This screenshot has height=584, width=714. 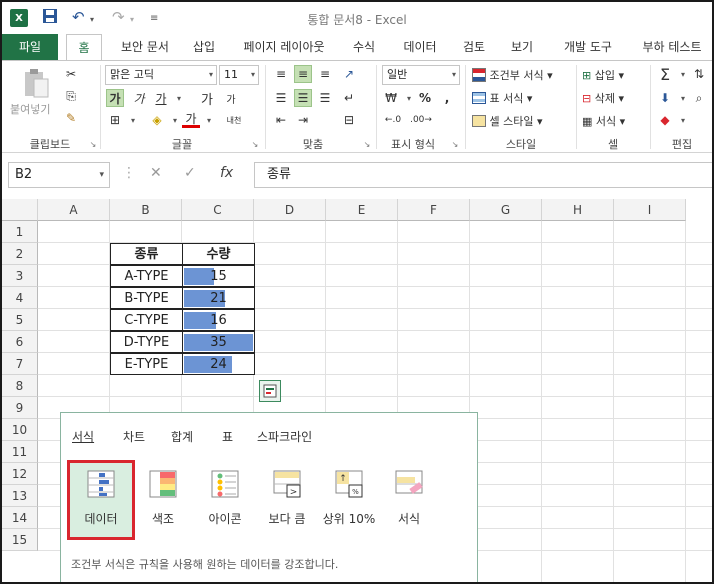 I want to click on paste-icon, so click(x=37, y=84).